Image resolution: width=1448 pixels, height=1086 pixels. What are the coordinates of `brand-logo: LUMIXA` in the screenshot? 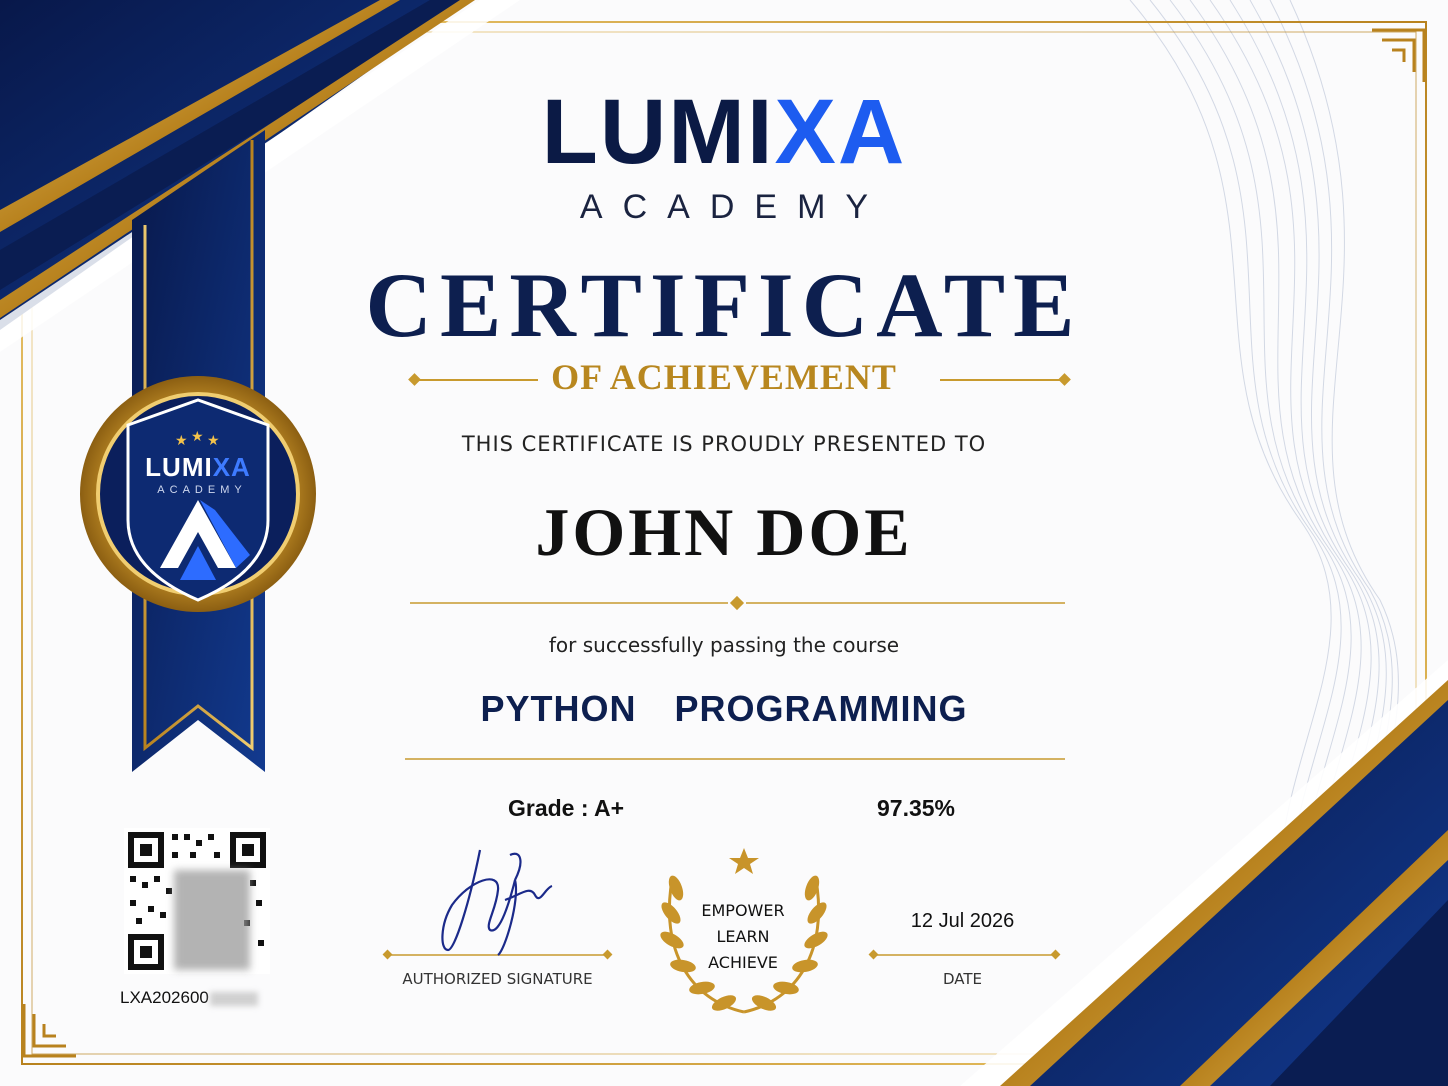 It's located at (724, 132).